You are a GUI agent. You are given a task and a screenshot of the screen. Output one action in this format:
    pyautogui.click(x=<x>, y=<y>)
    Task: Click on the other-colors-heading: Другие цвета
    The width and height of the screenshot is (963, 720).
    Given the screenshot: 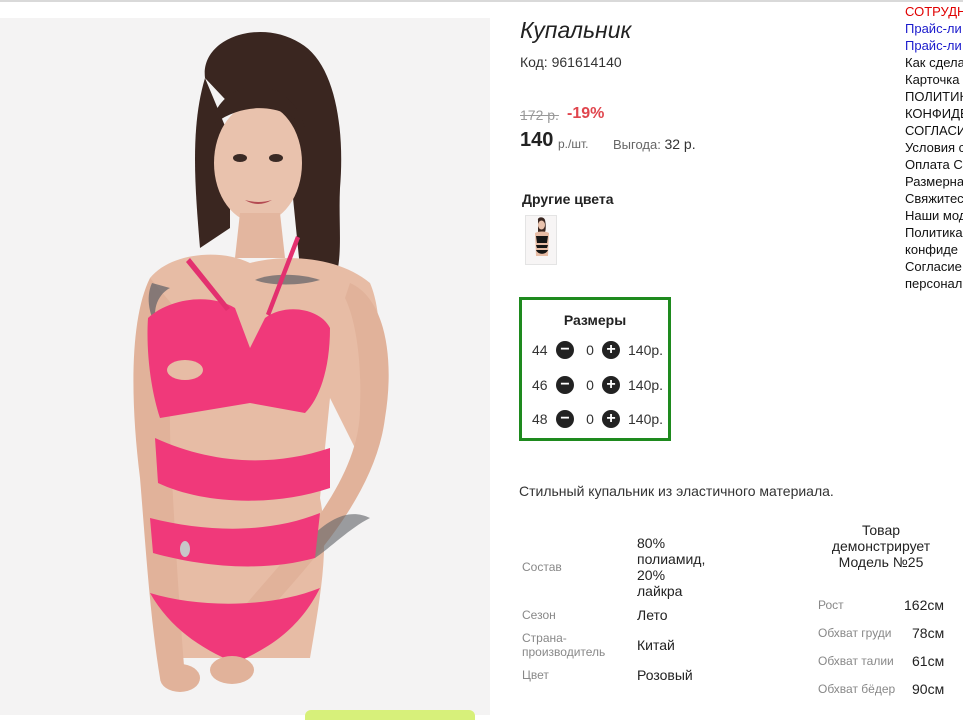 What is the action you would take?
    pyautogui.click(x=568, y=199)
    